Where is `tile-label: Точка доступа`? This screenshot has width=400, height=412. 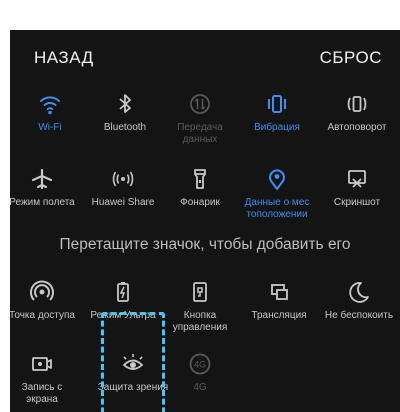
tile-label: Точка доступа is located at coordinates (42, 315).